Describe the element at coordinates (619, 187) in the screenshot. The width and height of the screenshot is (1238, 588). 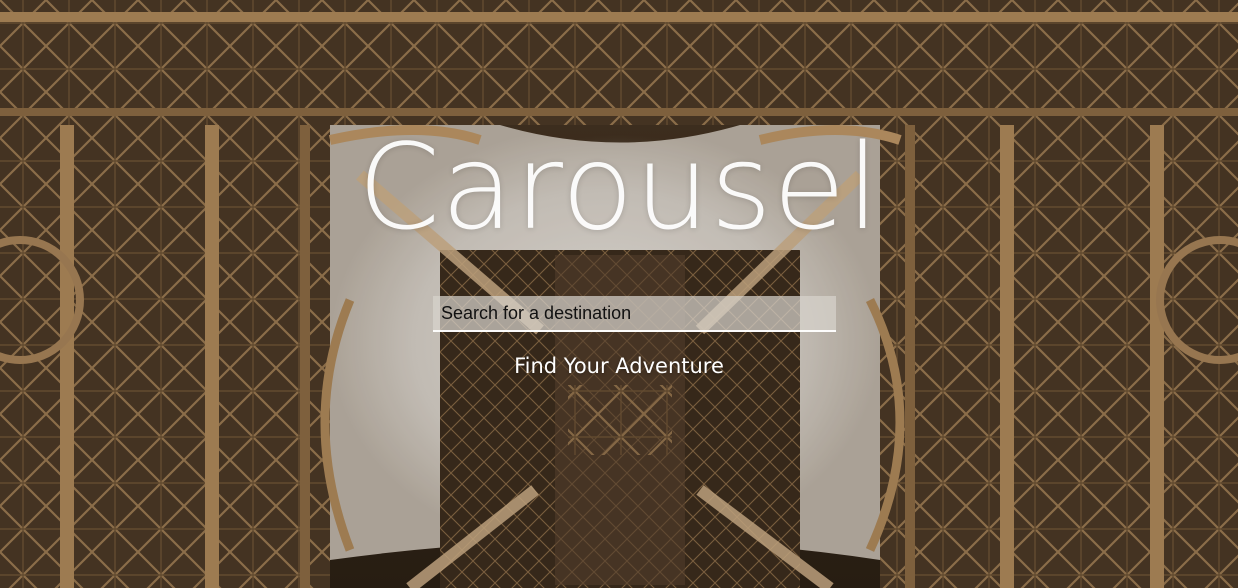
I see `brand-title: Carousel` at that location.